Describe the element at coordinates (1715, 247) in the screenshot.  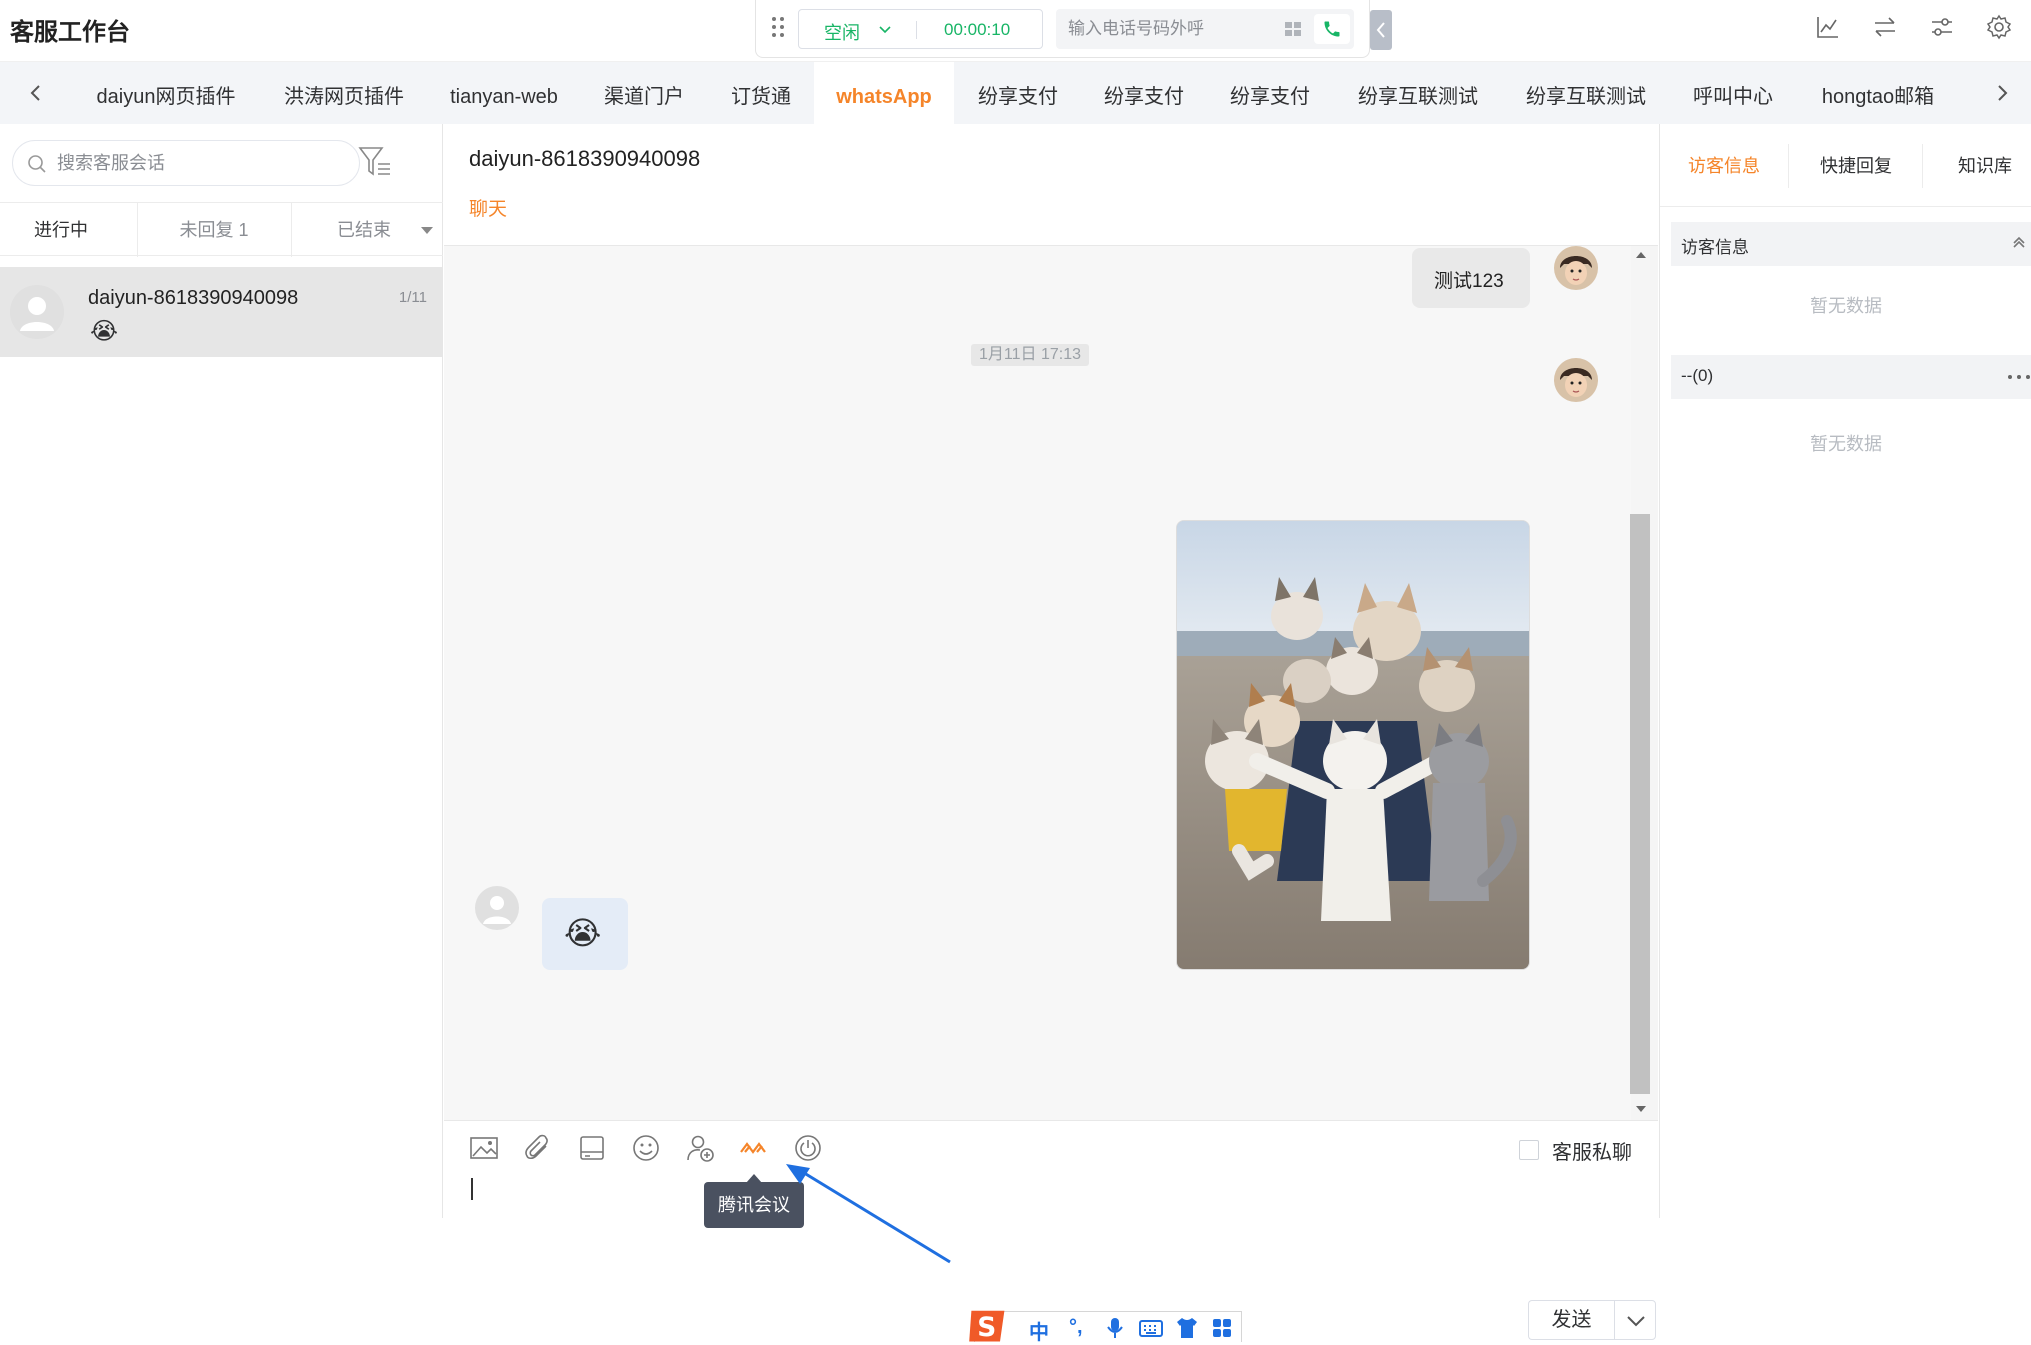
I see `section-title: 访客信息` at that location.